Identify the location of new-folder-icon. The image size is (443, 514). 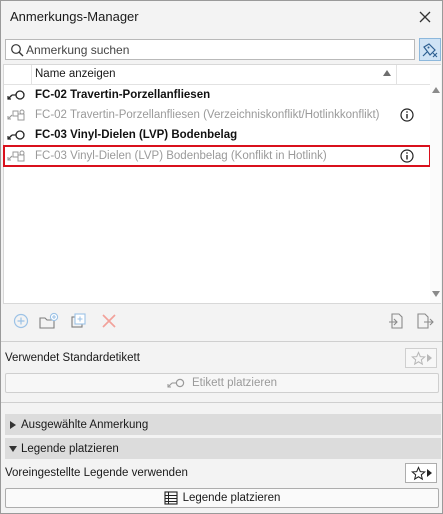
(49, 320).